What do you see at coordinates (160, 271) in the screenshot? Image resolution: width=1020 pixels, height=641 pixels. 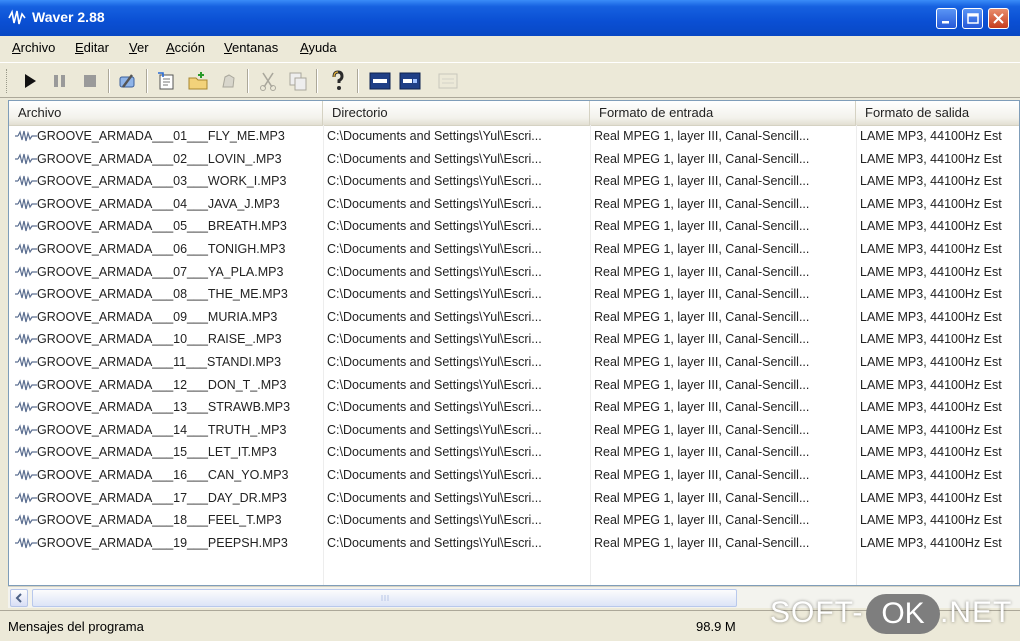 I see `cell-archivo: GROOVE_ARMADA___07___YA_PLA.MP3` at bounding box center [160, 271].